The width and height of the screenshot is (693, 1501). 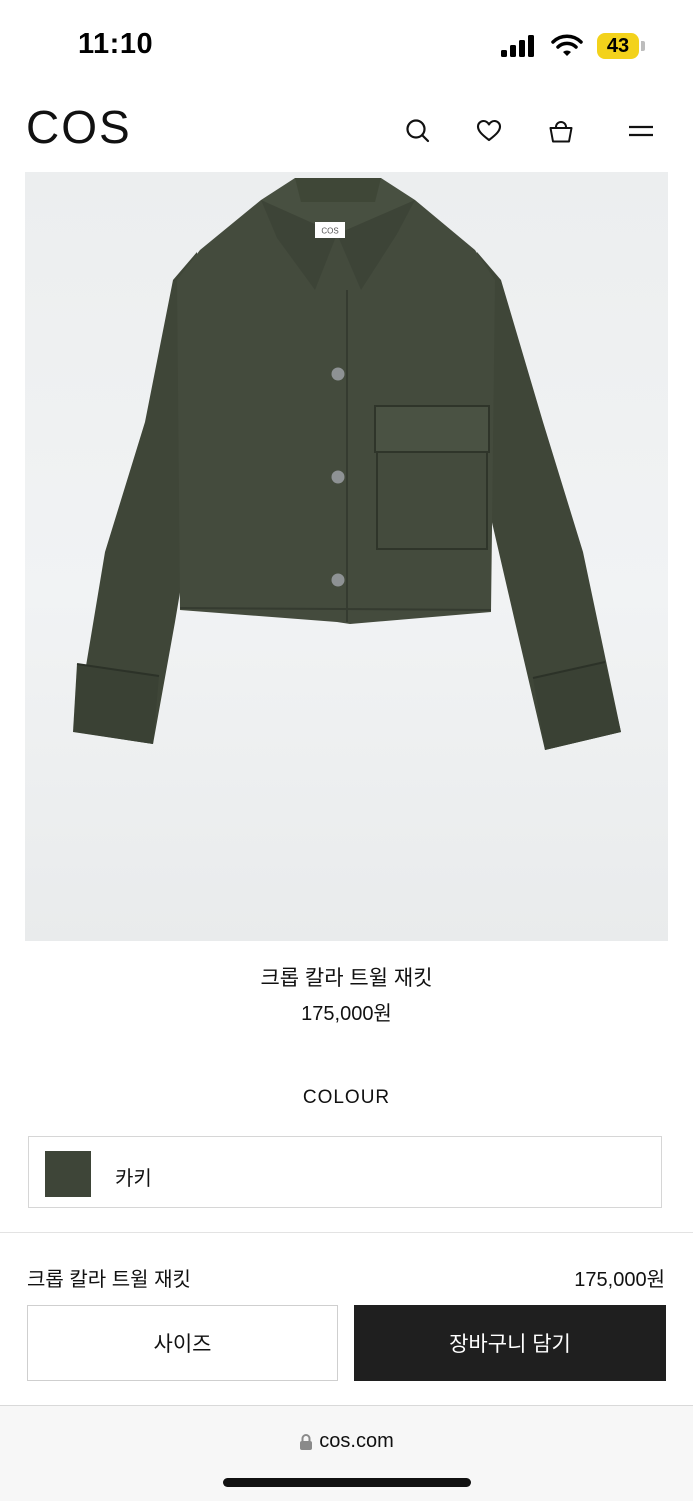 I want to click on status-time: 11:10, so click(x=116, y=44).